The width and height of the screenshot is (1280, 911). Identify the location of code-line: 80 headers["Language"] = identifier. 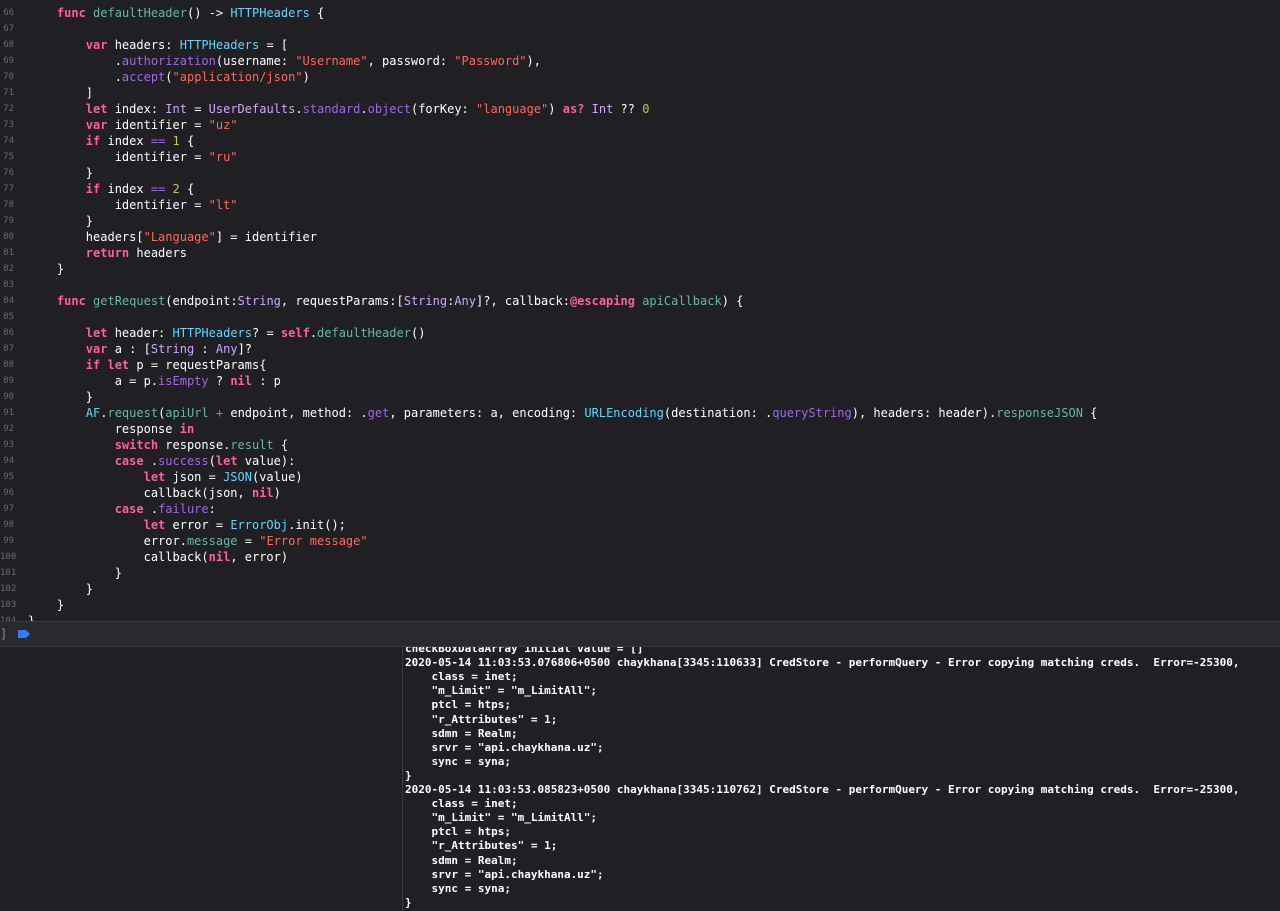
(640, 237).